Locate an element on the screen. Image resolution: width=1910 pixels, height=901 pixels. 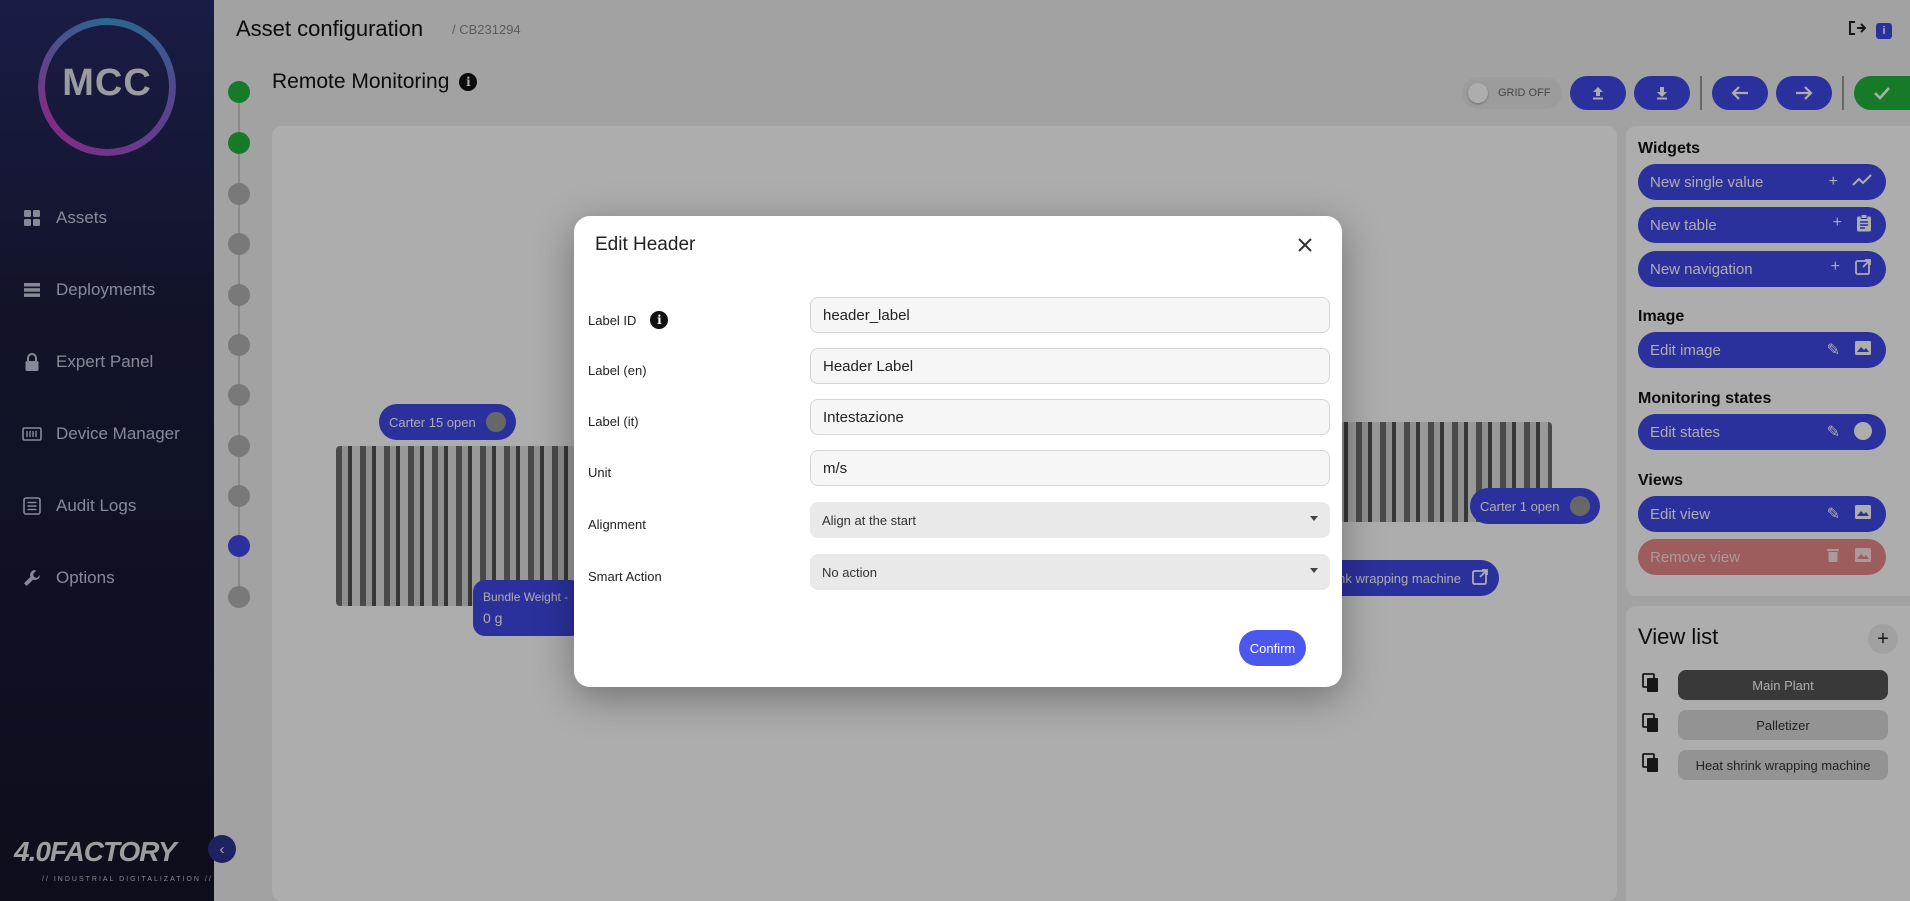
close-icon is located at coordinates (1305, 245).